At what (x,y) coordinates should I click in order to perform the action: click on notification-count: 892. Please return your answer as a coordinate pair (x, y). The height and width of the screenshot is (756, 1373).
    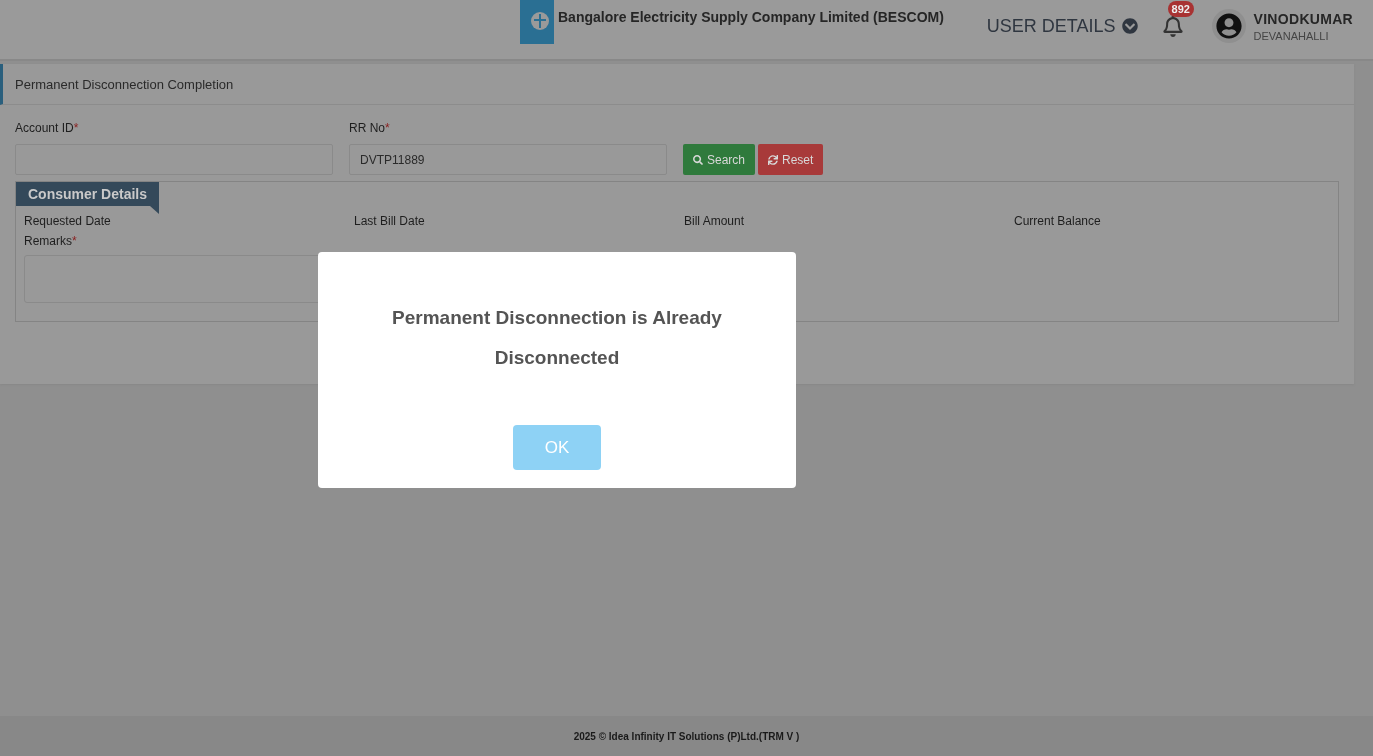
    Looking at the image, I should click on (1180, 9).